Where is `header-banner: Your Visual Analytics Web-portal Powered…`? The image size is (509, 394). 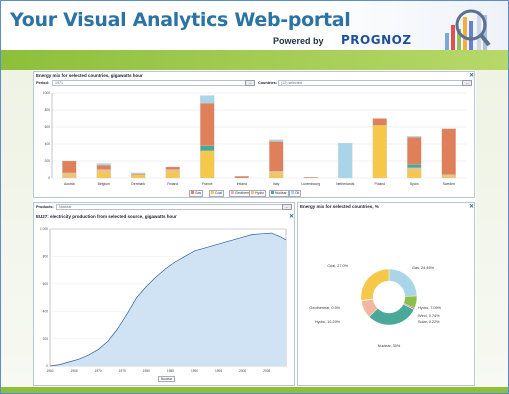
header-banner: Your Visual Analytics Web-portal Powered… is located at coordinates (254, 28).